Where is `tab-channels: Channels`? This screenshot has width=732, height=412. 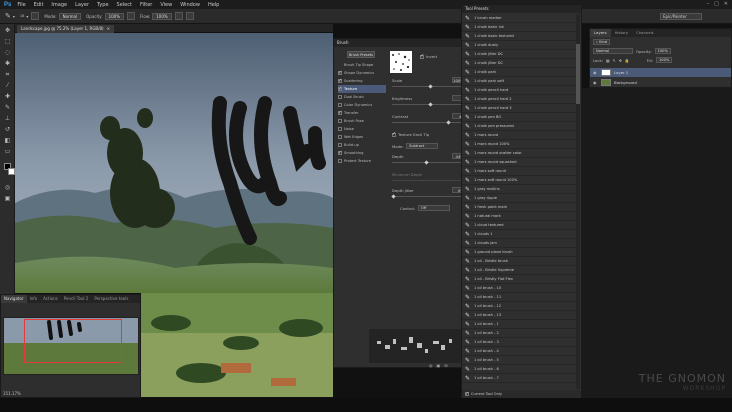
tab-channels: Channels is located at coordinates (645, 33).